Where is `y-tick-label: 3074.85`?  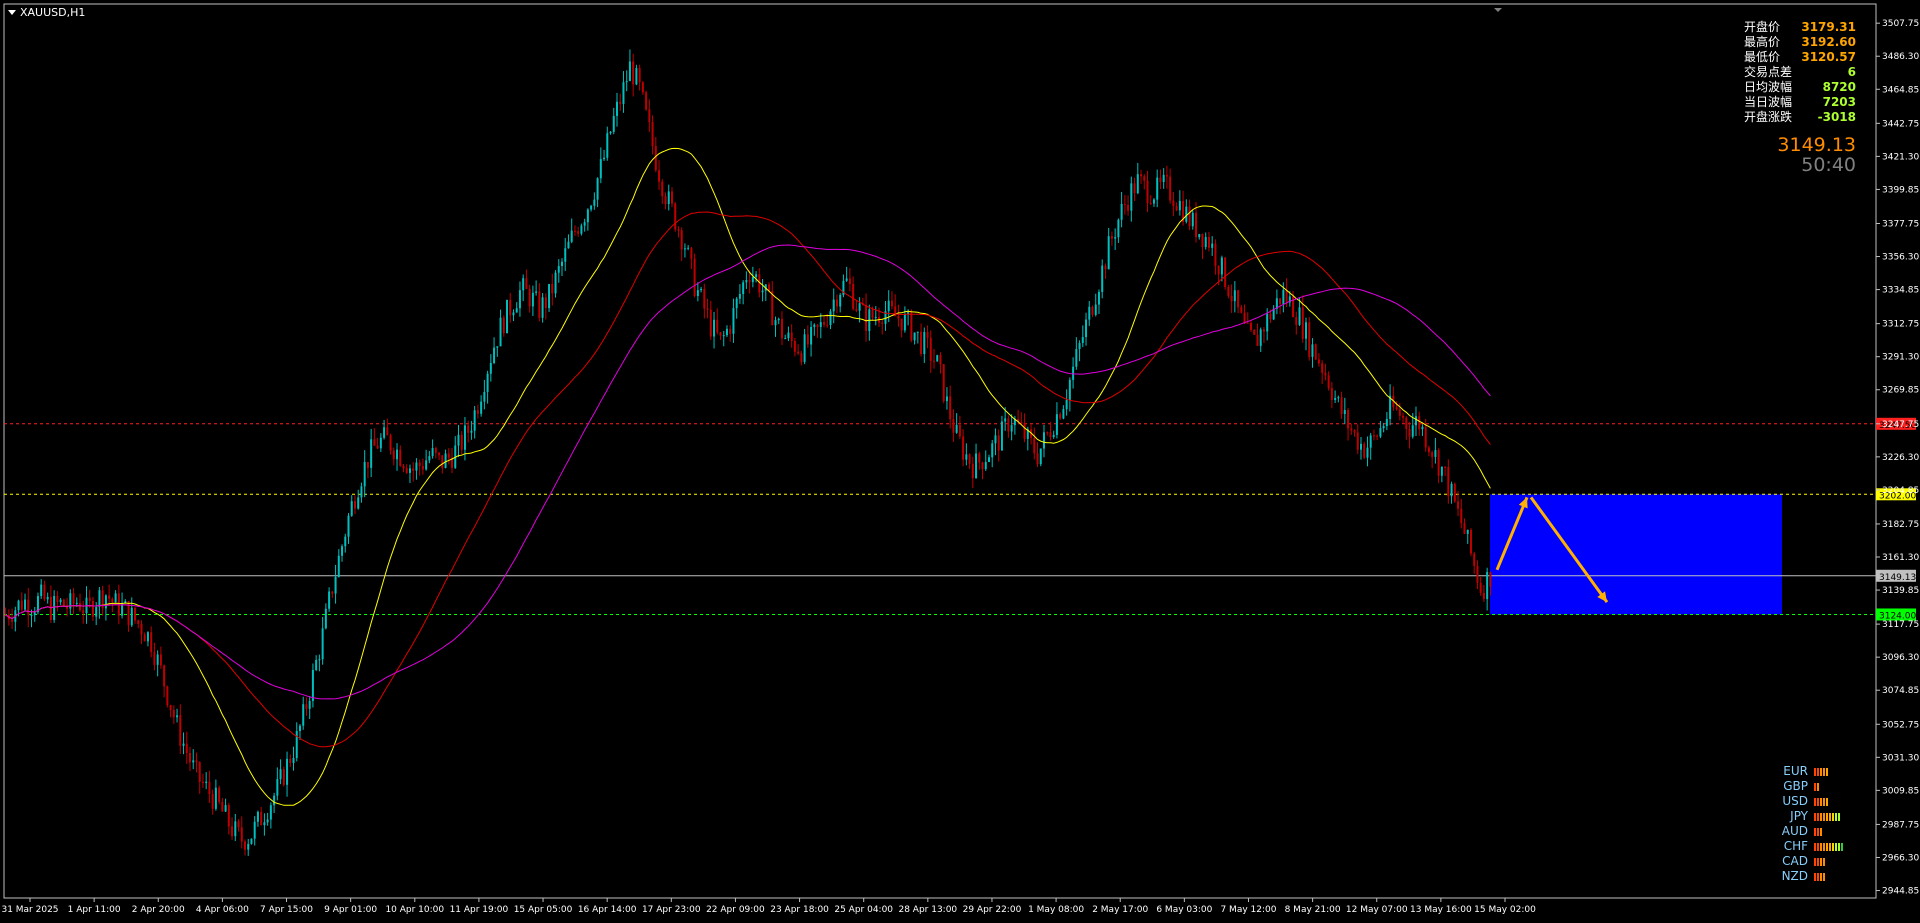
y-tick-label: 3074.85 is located at coordinates (1900, 691).